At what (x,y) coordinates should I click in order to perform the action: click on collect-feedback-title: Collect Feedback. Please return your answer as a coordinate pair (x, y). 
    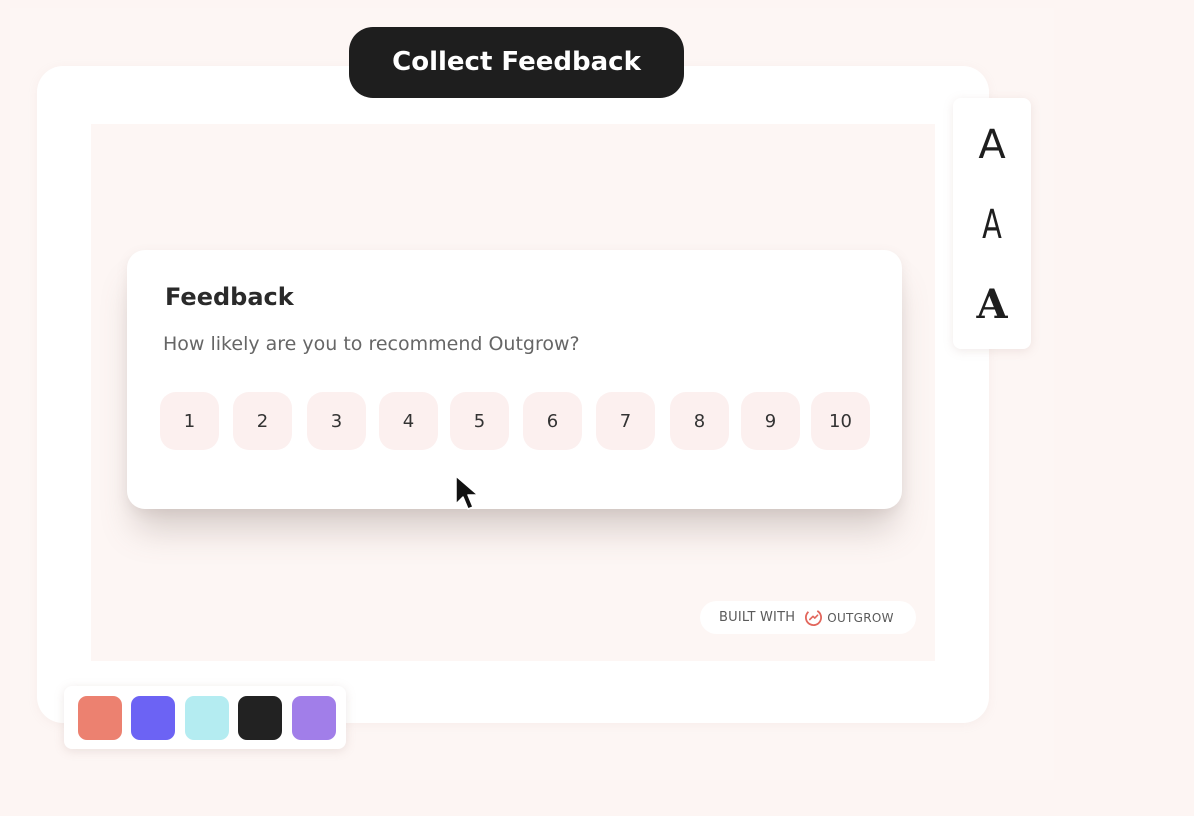
    Looking at the image, I should click on (516, 62).